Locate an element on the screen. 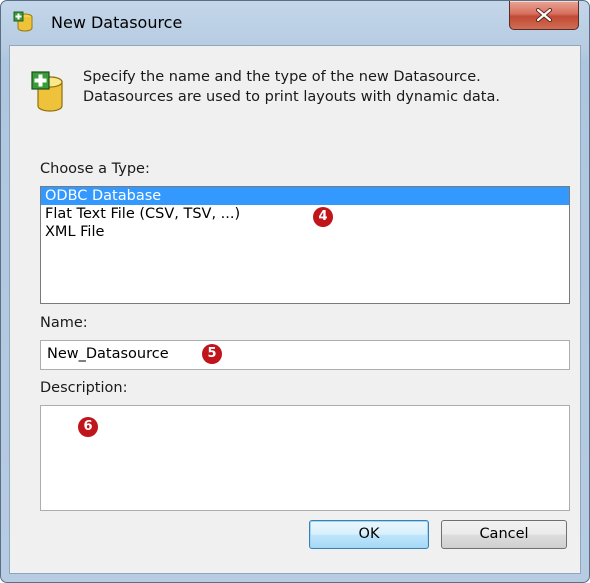 The image size is (590, 583). type-label: Choose a Type: is located at coordinates (95, 169).